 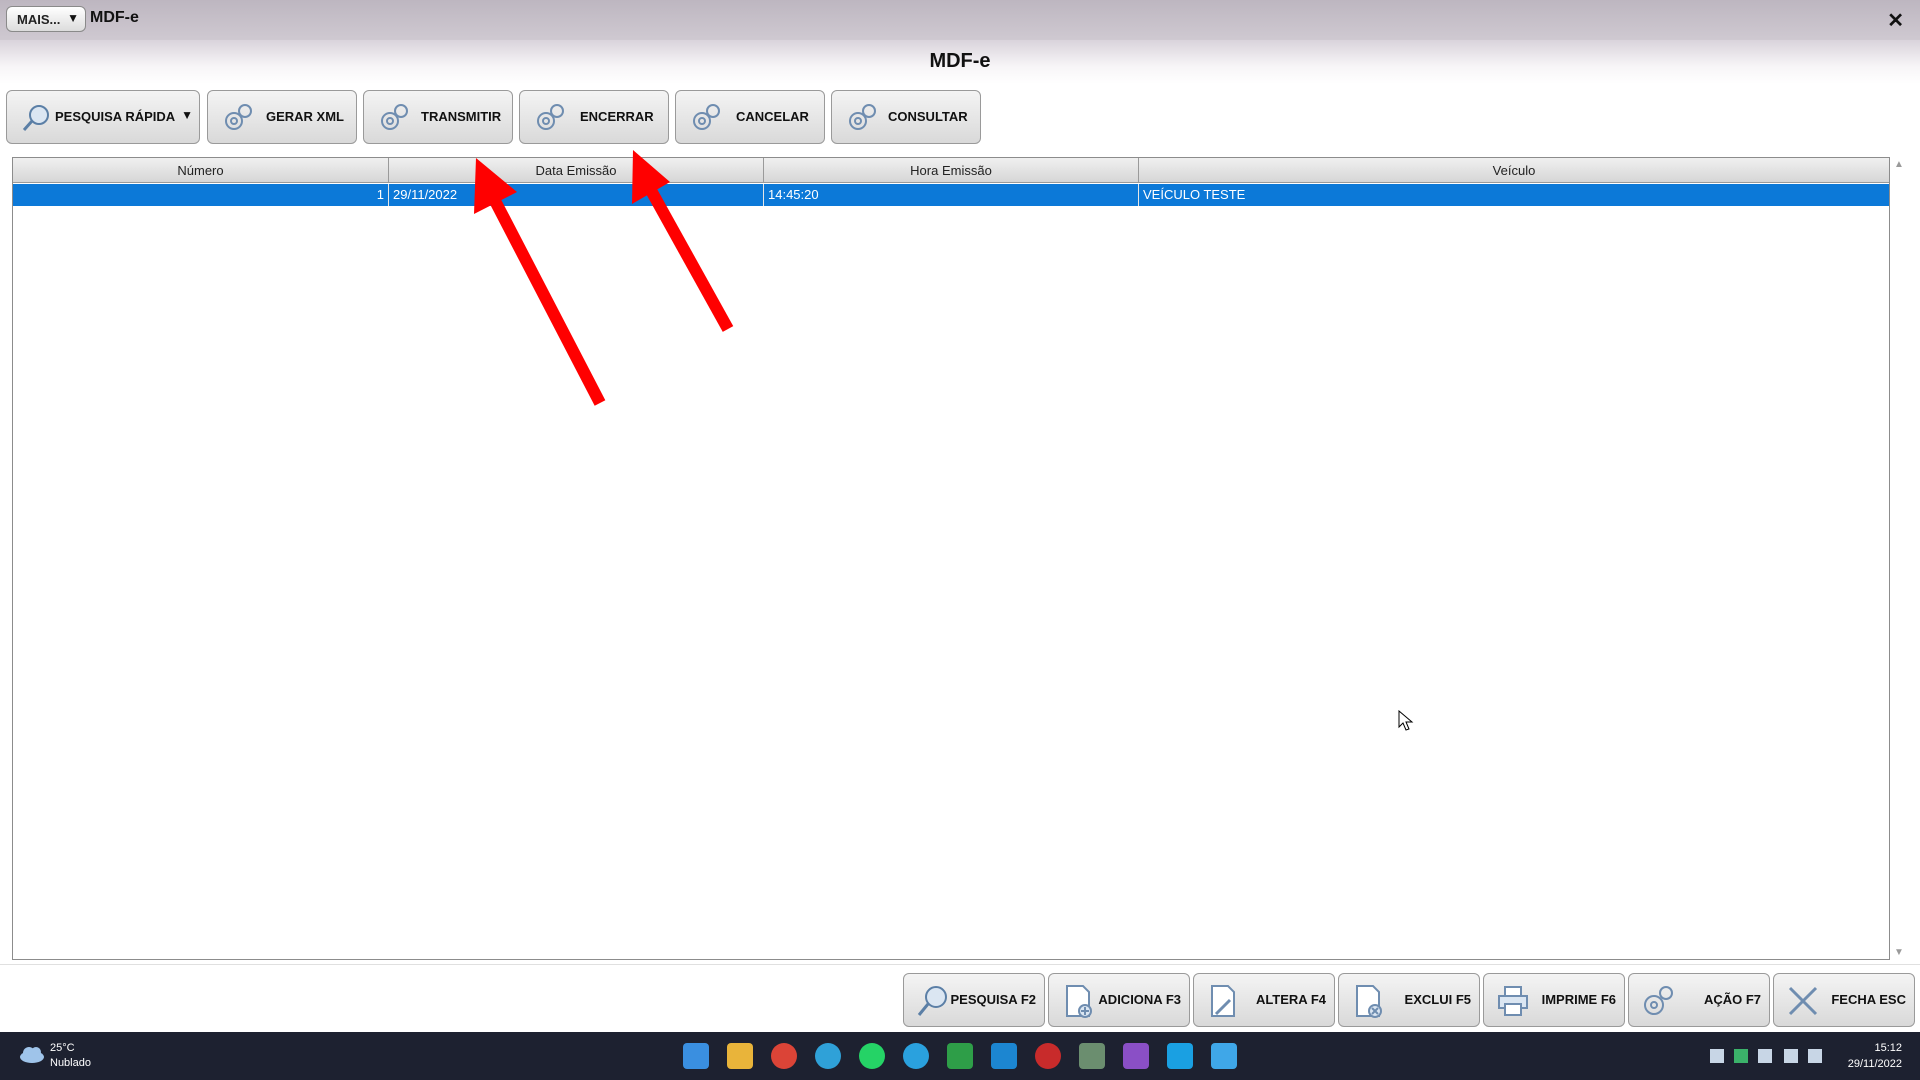 What do you see at coordinates (772, 116) in the screenshot?
I see `cancel-label: CANCELAR` at bounding box center [772, 116].